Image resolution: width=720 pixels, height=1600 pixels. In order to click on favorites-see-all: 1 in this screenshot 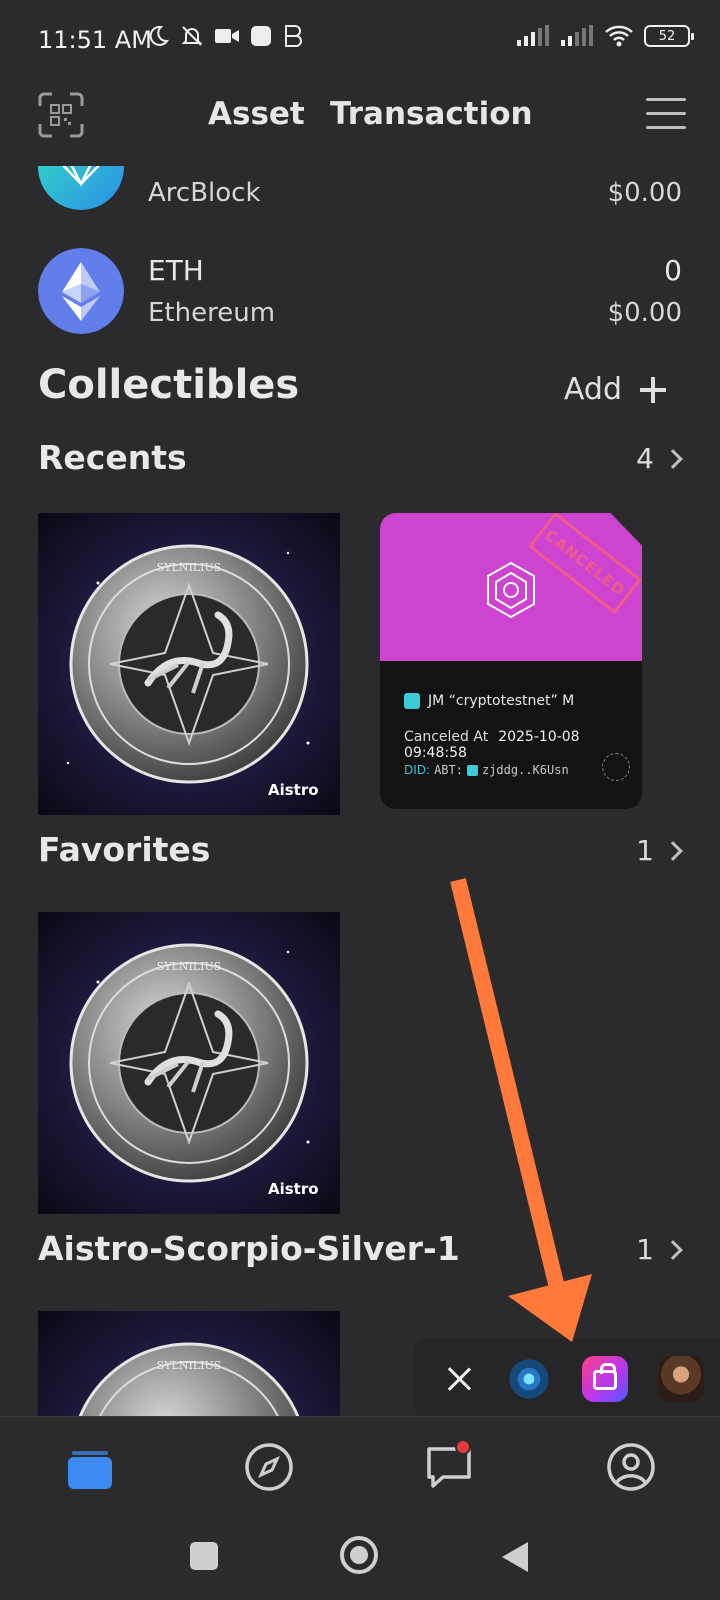, I will do `click(659, 850)`.